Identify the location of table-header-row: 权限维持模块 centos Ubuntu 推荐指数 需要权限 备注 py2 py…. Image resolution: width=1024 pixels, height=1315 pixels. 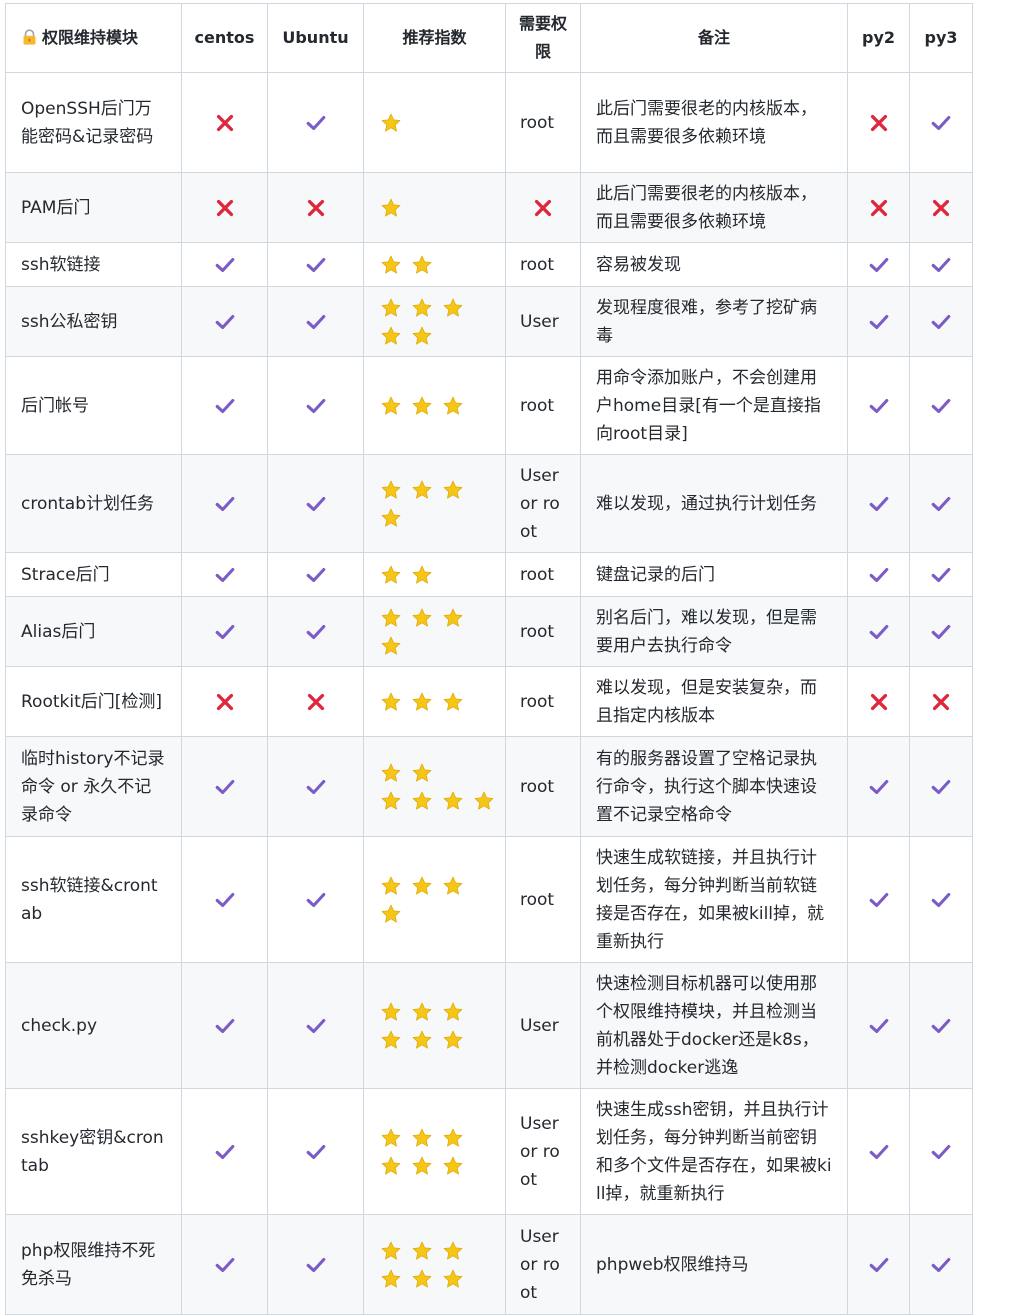
(489, 38).